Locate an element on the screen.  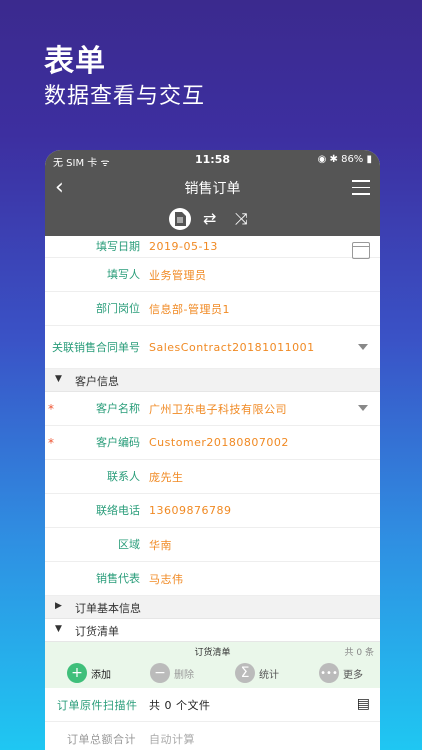
field-value: 广州卫东电子科技有限公司 is located at coordinates (218, 409).